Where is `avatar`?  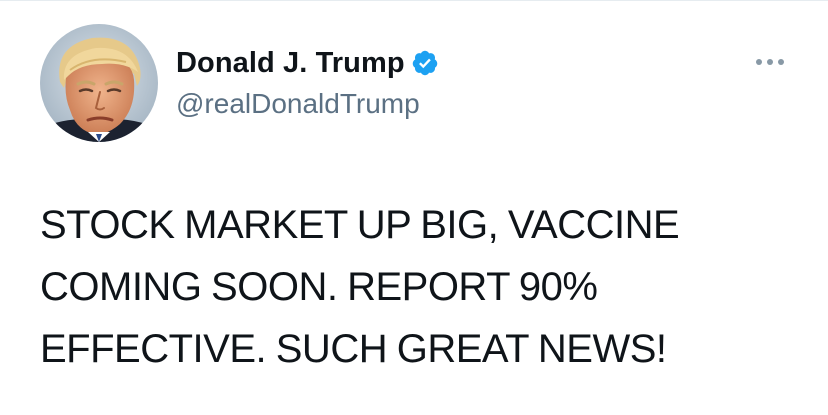
avatar is located at coordinates (99, 83).